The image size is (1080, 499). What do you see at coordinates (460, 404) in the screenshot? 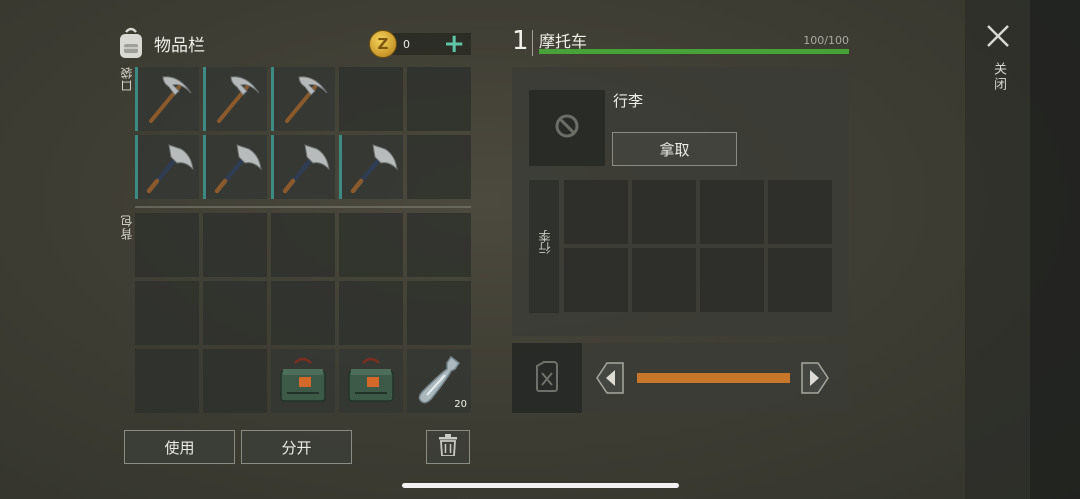
I see `item-quantity: 20` at bounding box center [460, 404].